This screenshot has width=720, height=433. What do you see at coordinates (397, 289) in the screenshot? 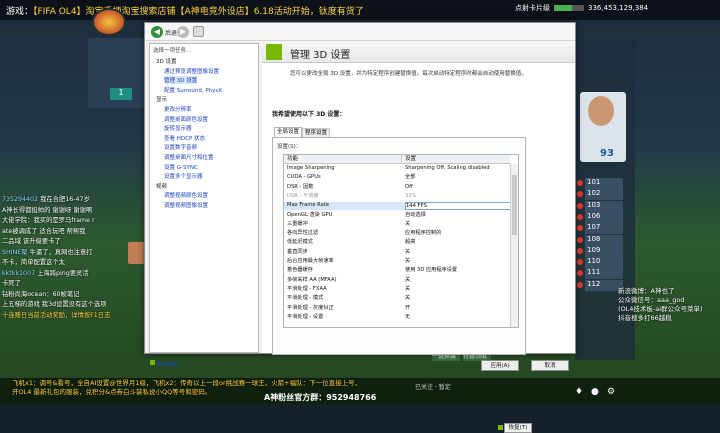
I see `settings-row: 平滑处理 - FXAA 关` at bounding box center [397, 289].